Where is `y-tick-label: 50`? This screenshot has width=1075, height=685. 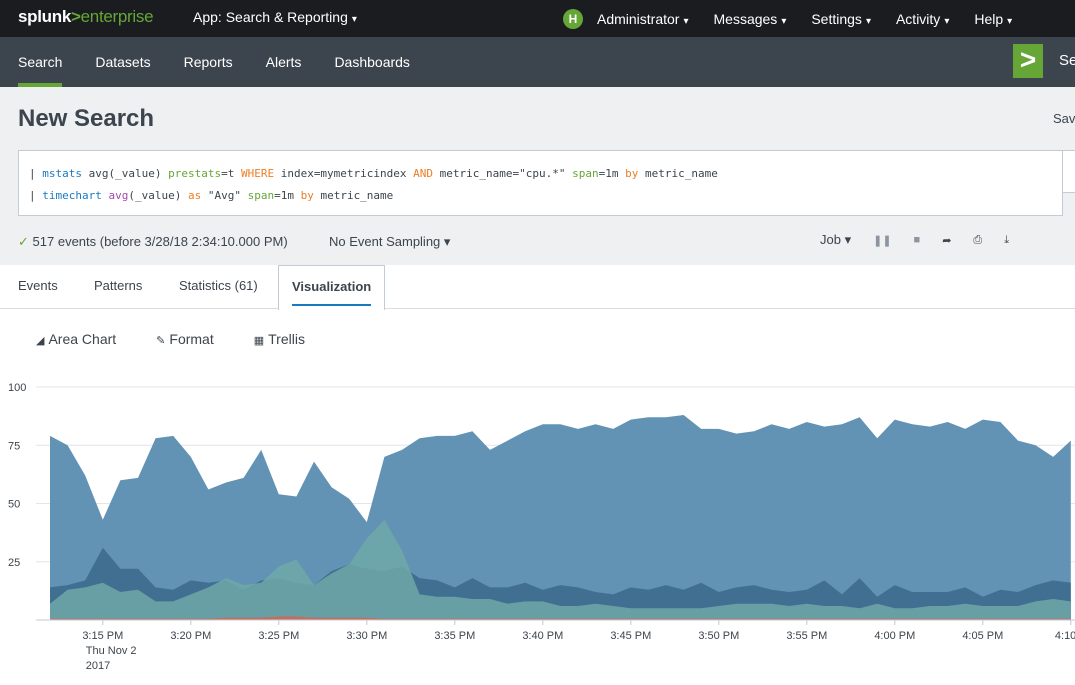 y-tick-label: 50 is located at coordinates (14, 505).